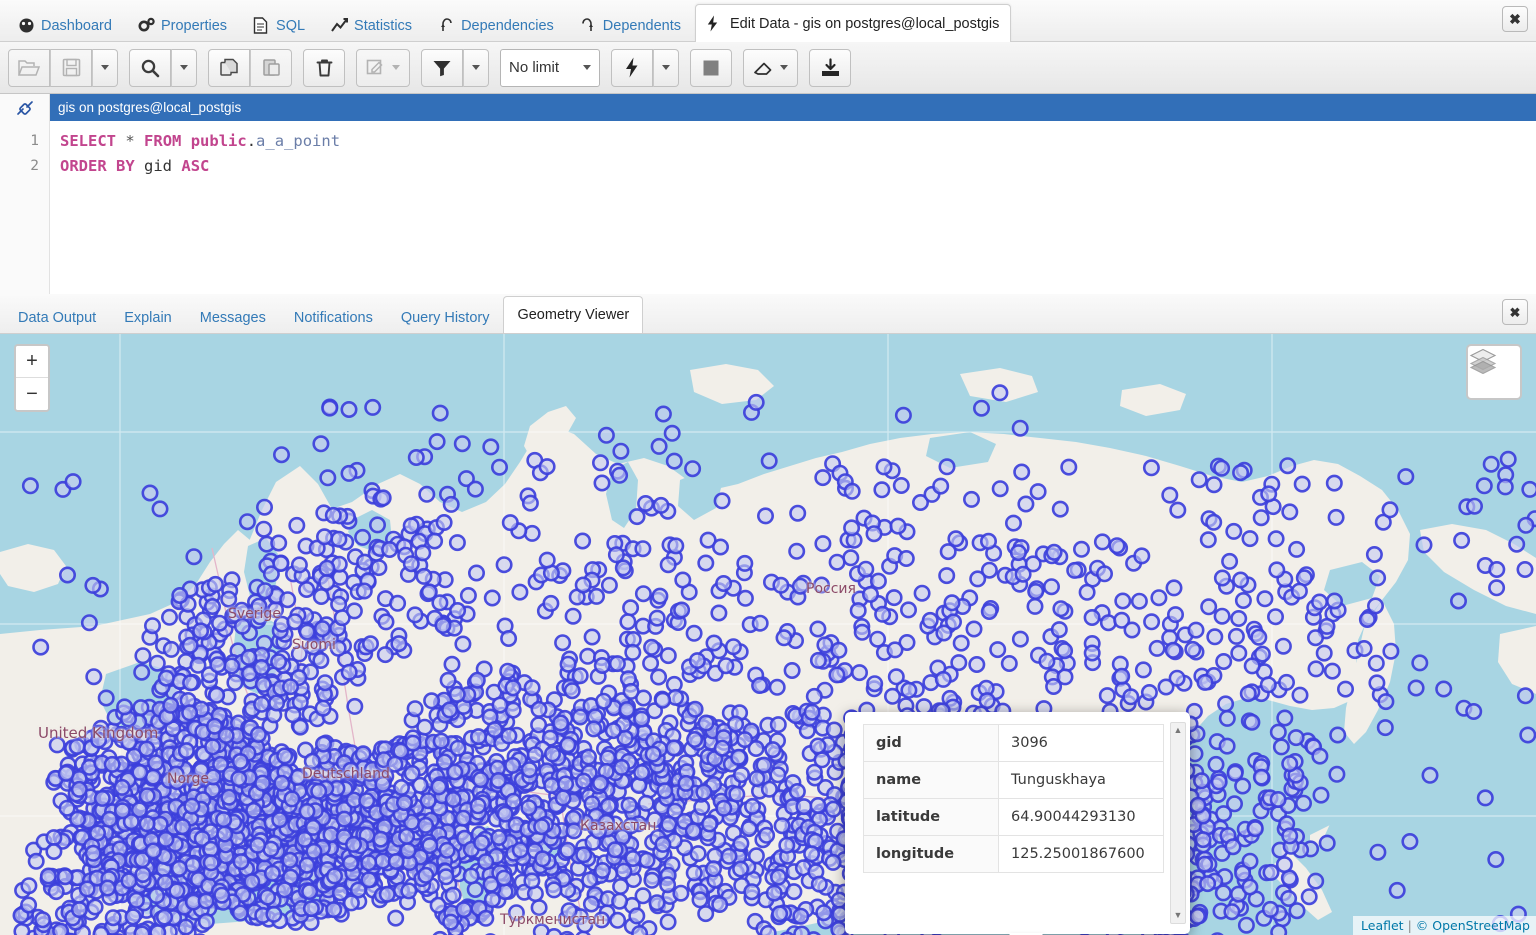 The image size is (1536, 935). Describe the element at coordinates (229, 67) in the screenshot. I see `copy-rows-button` at that location.